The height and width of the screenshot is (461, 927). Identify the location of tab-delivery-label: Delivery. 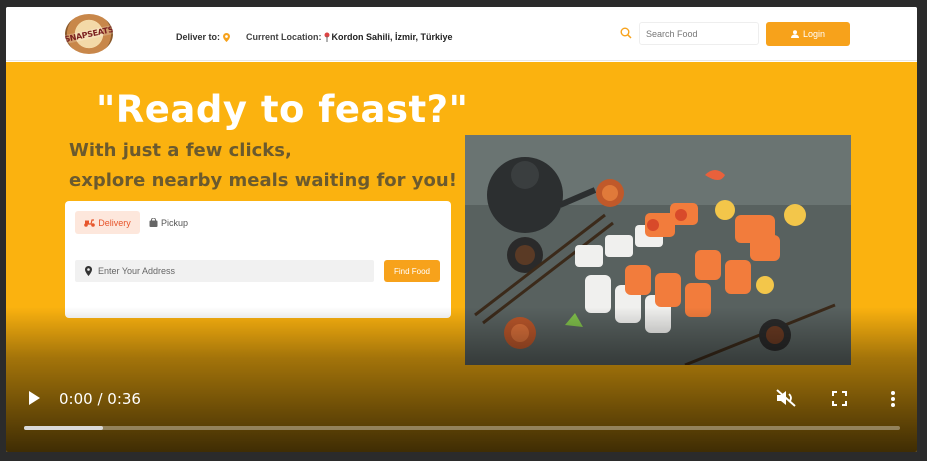
(114, 222).